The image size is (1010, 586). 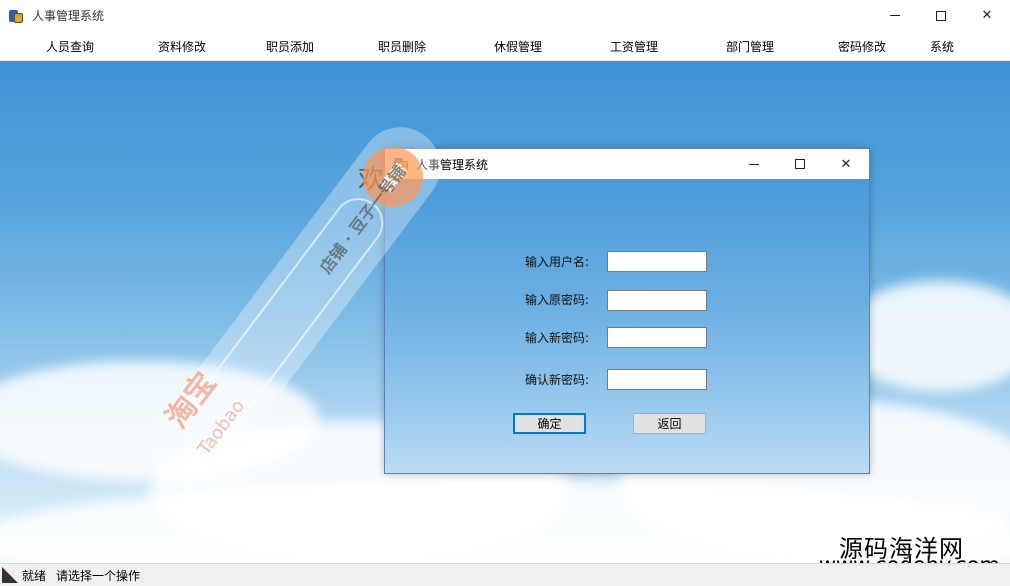 I want to click on menu-item-system: 系统, so click(x=942, y=46).